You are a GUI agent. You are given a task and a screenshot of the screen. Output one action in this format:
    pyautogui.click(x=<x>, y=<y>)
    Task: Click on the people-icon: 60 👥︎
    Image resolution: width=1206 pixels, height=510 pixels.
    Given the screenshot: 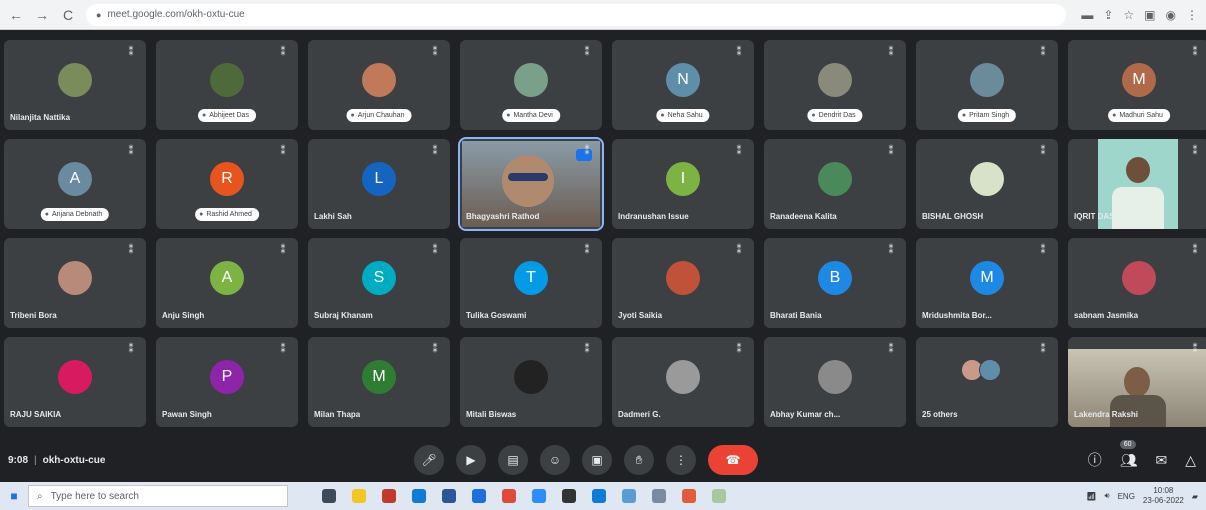 What is the action you would take?
    pyautogui.click(x=1128, y=454)
    